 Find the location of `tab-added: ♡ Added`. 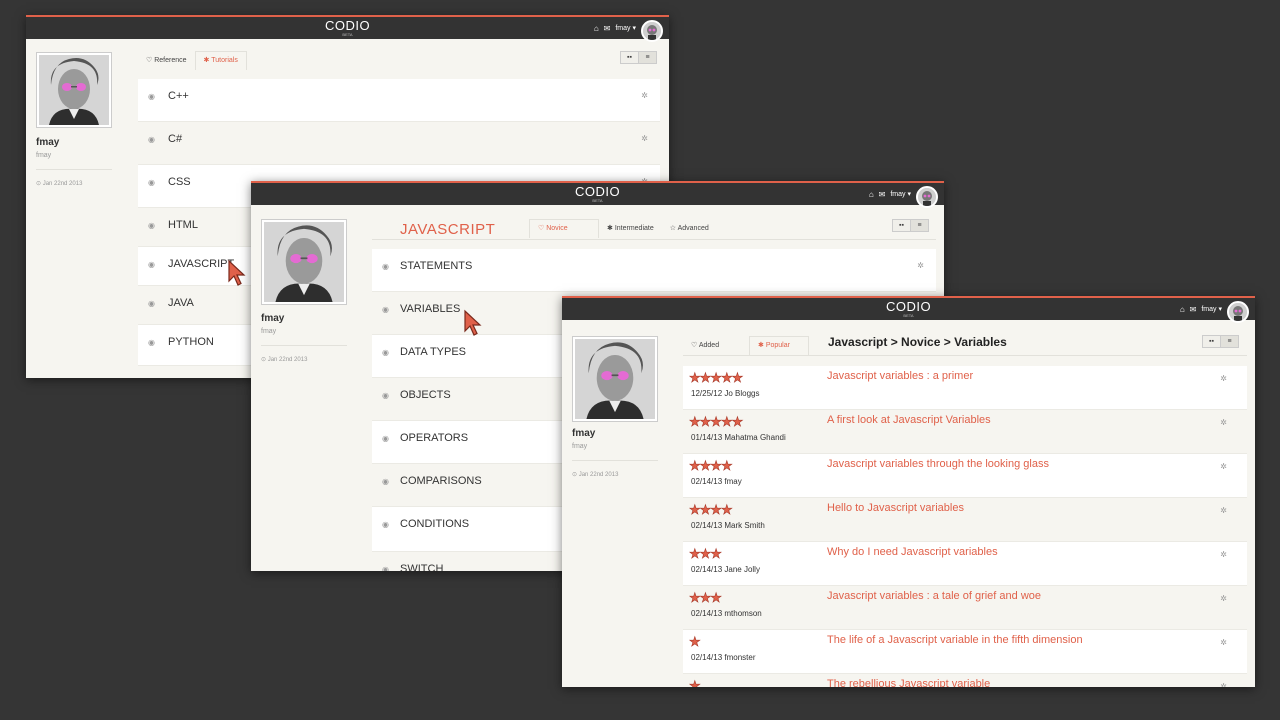

tab-added: ♡ Added is located at coordinates (716, 346).